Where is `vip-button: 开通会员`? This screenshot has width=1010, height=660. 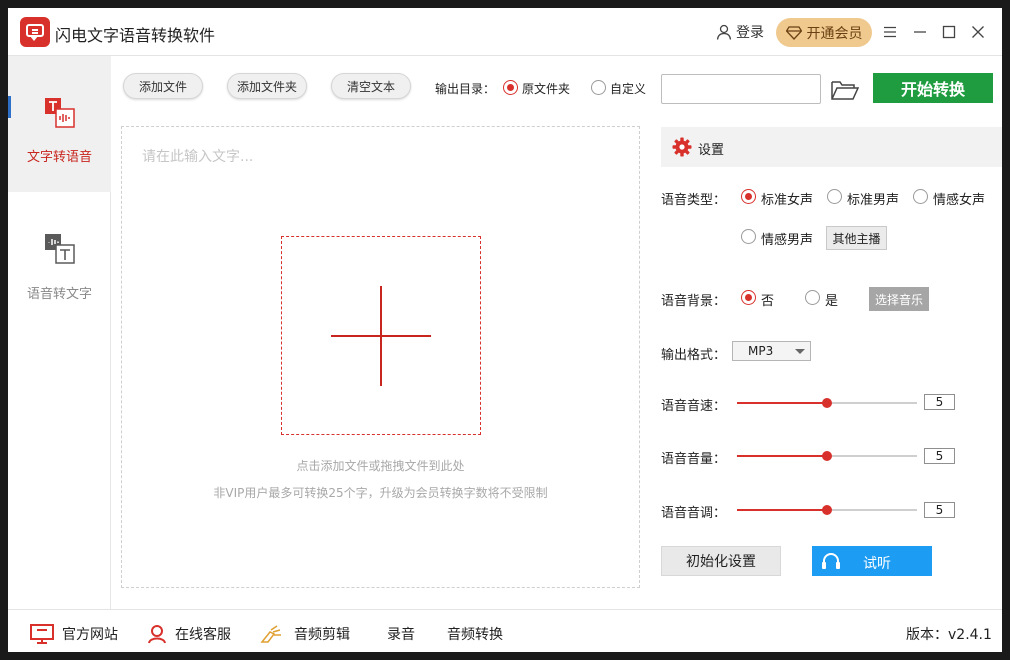
vip-button: 开通会员 is located at coordinates (824, 32).